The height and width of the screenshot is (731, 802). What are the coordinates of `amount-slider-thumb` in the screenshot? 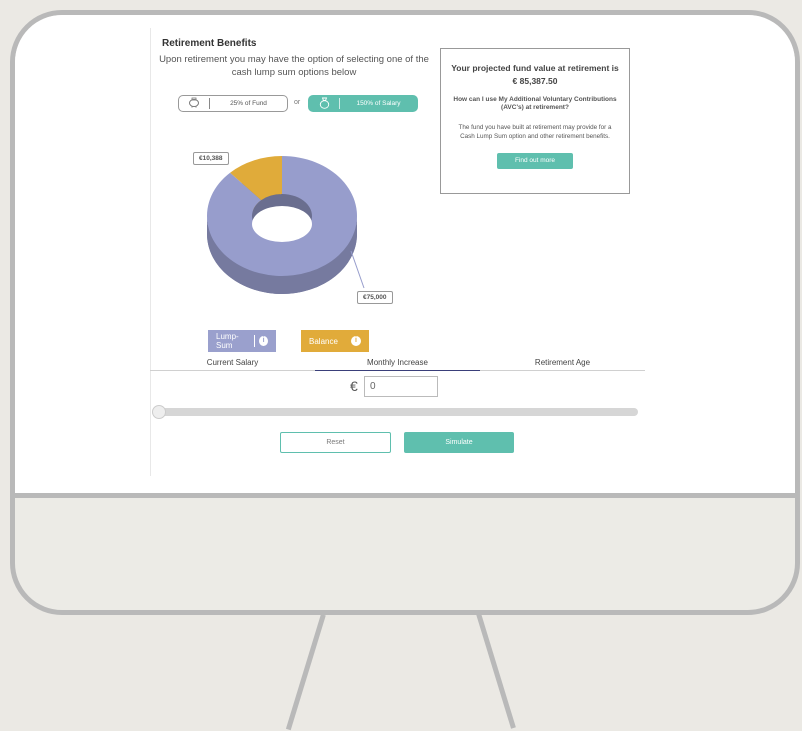 It's located at (159, 412).